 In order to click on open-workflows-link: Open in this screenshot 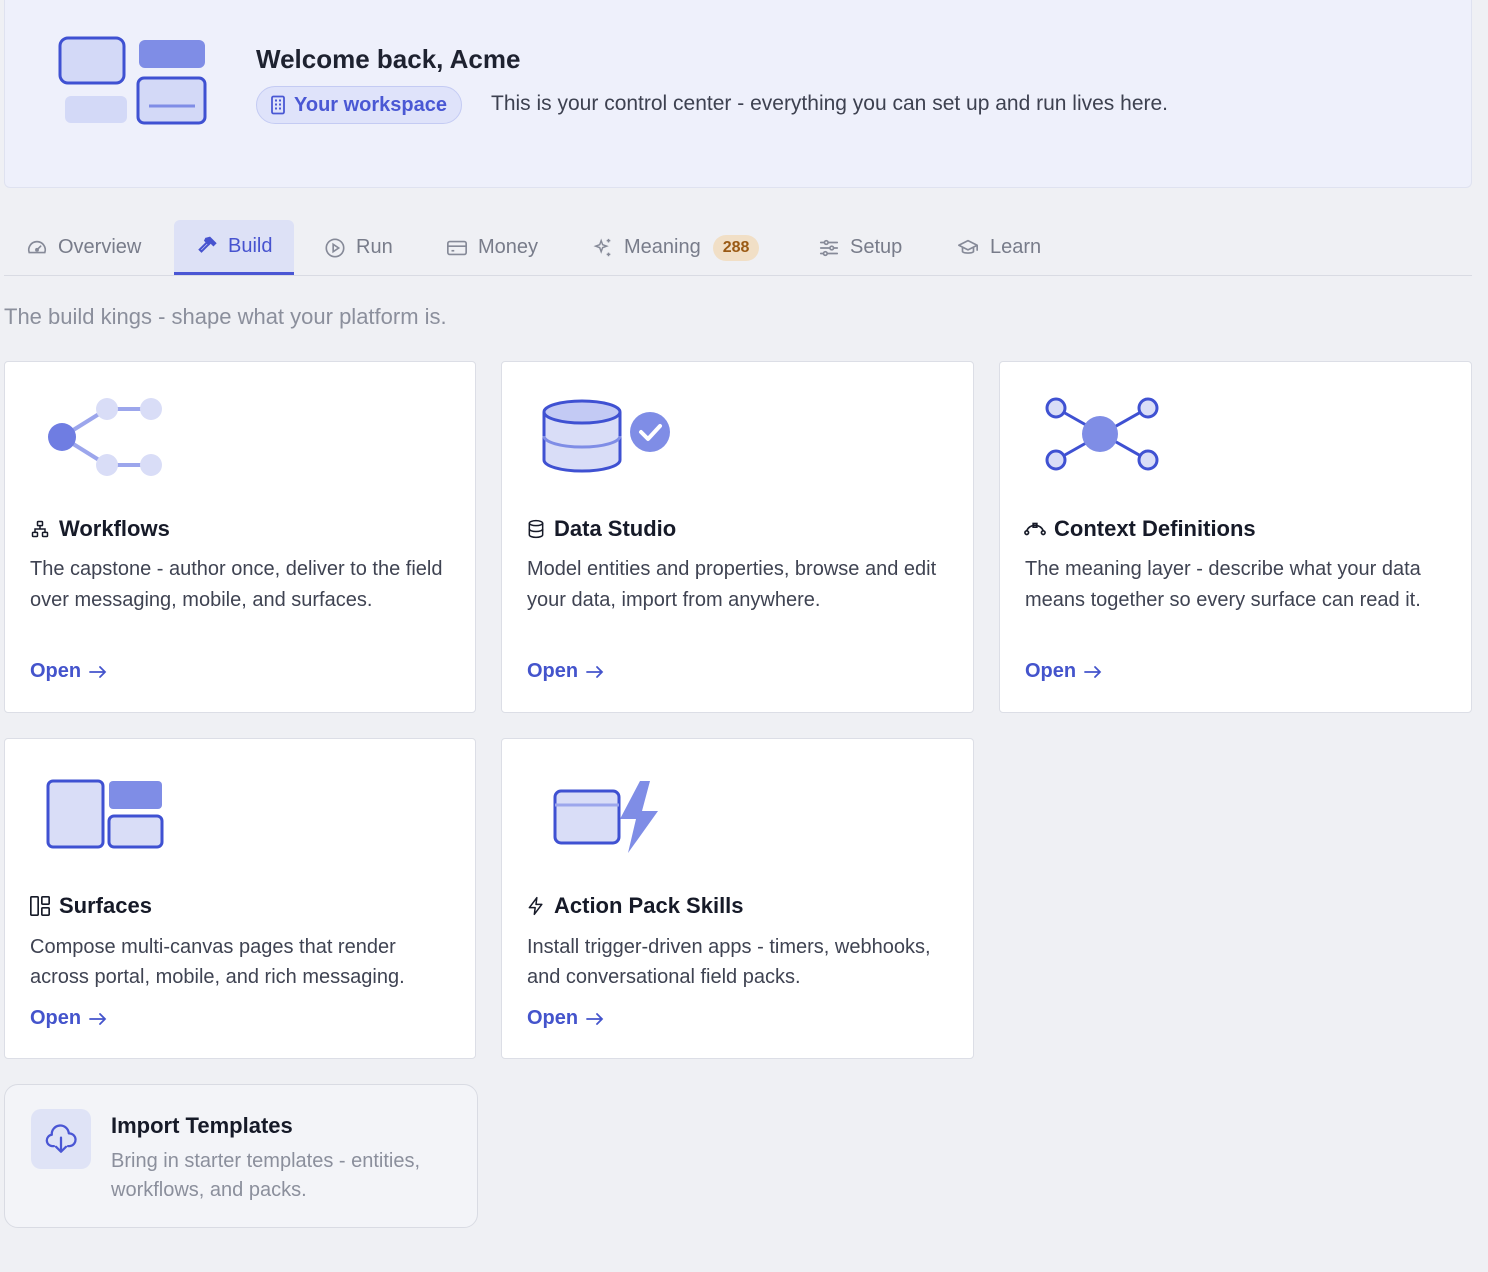, I will do `click(68, 671)`.